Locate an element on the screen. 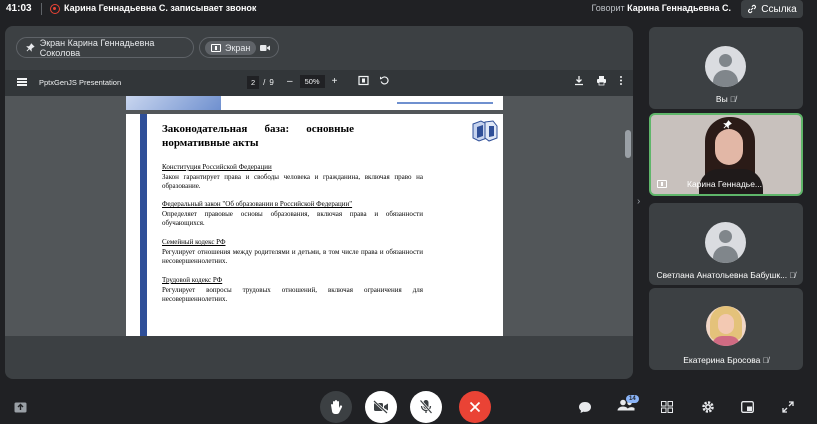  participant-name-row: Светлана Анатольевна Бабушк... 🎙̸ is located at coordinates (726, 275).